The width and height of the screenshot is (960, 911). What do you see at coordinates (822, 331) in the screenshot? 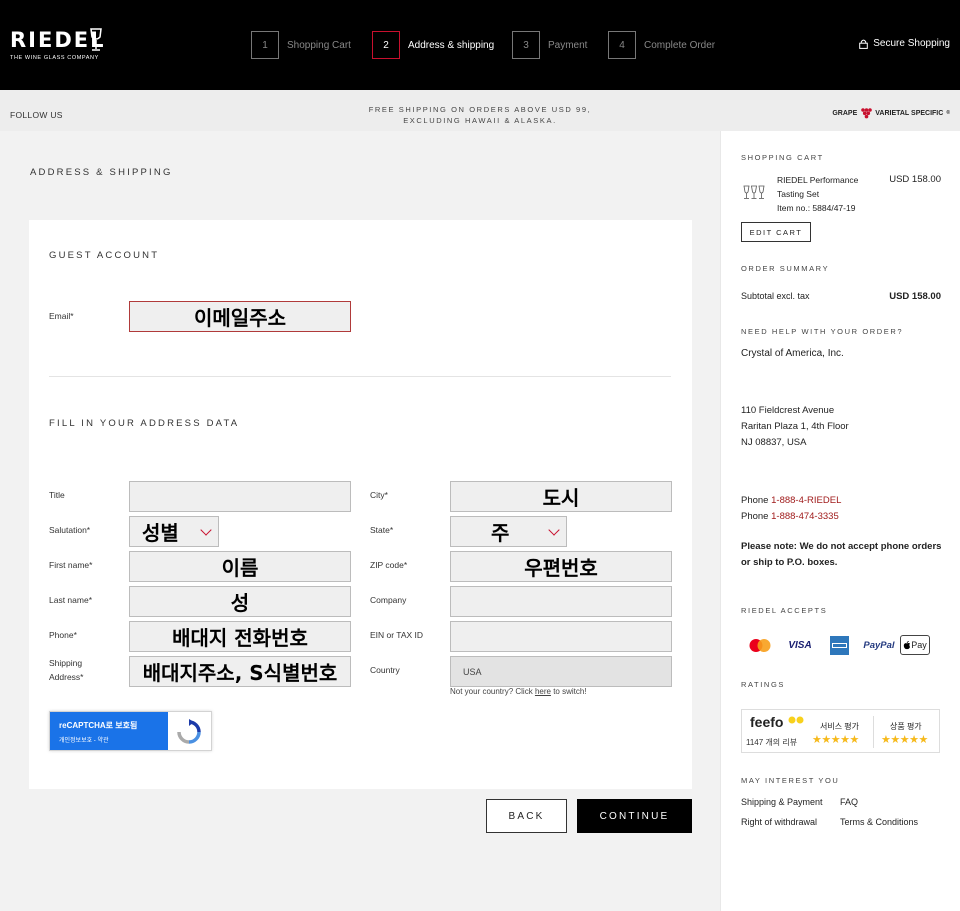
I see `help-heading: NEED HELP WITH YOUR ORDER?` at bounding box center [822, 331].